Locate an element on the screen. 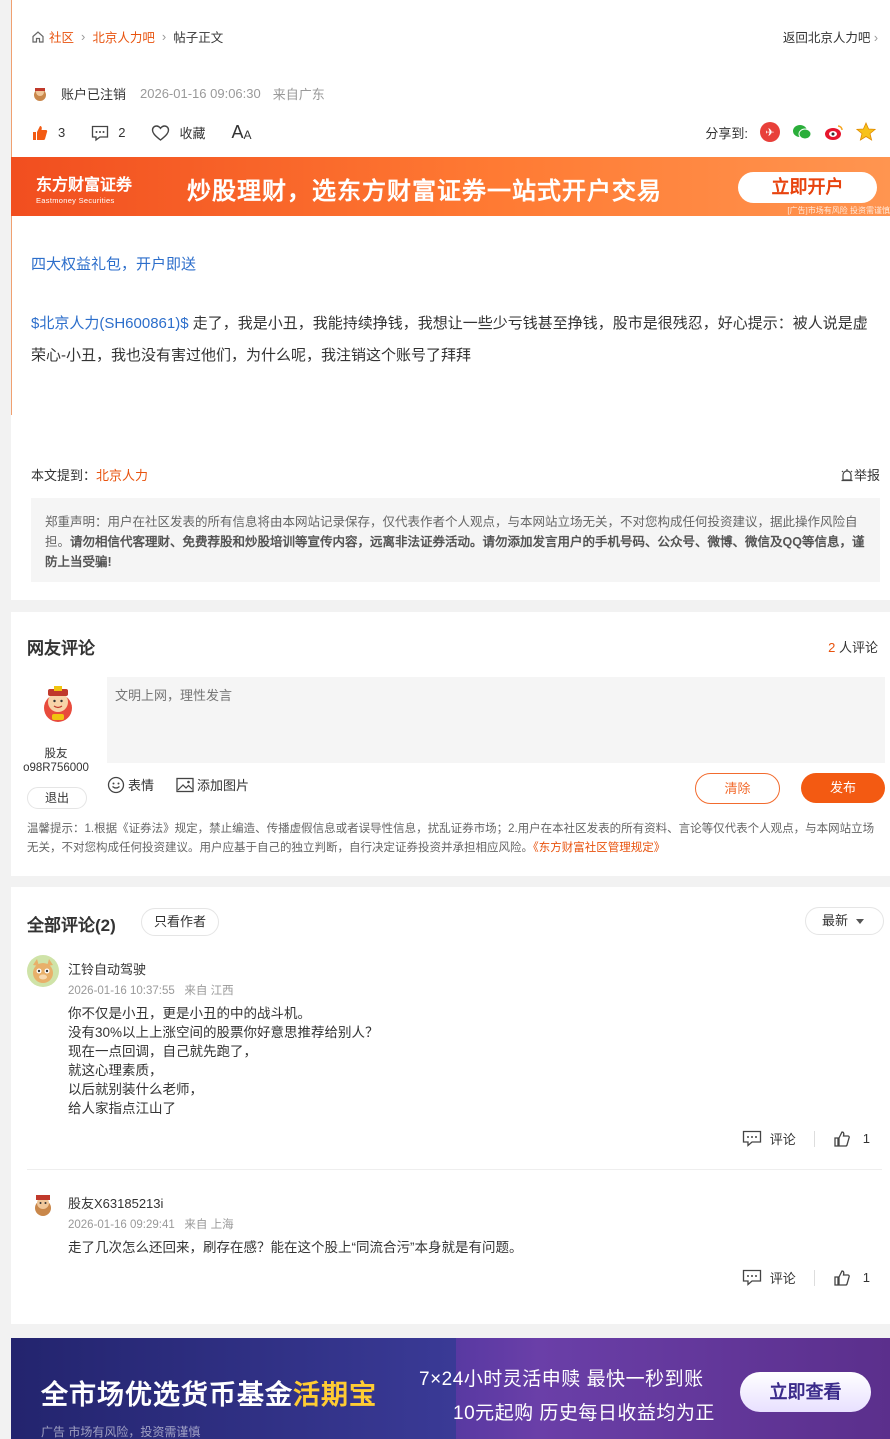 This screenshot has height=1439, width=890. avatar is located at coordinates (40, 94).